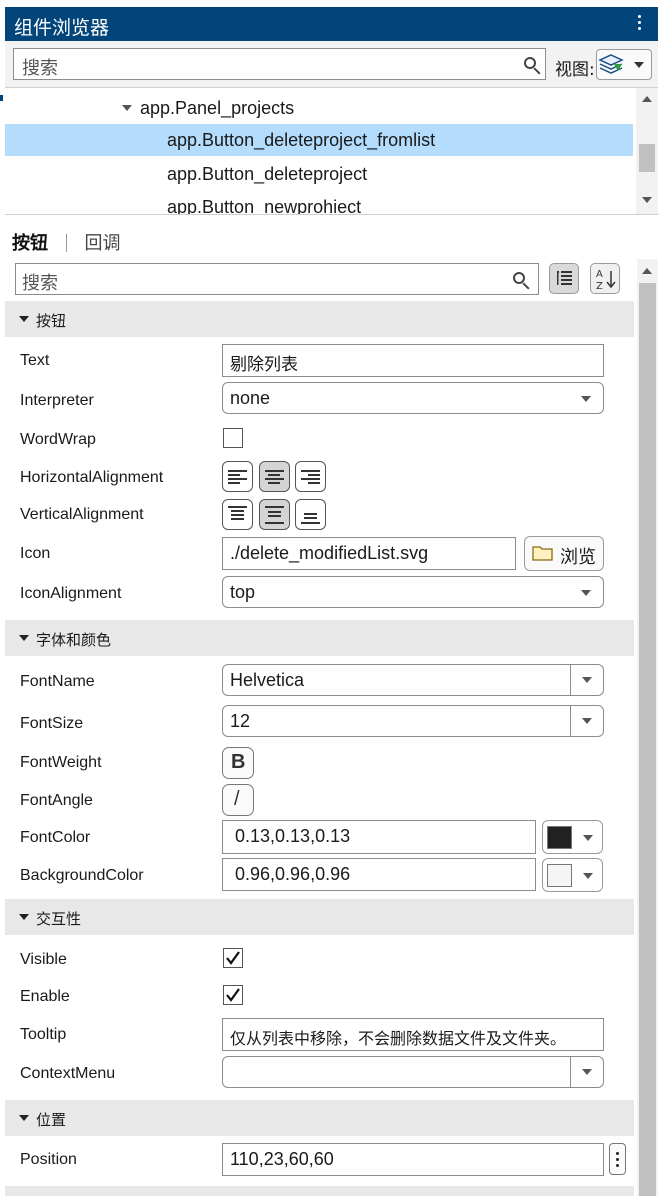 The image size is (658, 1196). Describe the element at coordinates (233, 958) in the screenshot. I see `visible-checkbox` at that location.